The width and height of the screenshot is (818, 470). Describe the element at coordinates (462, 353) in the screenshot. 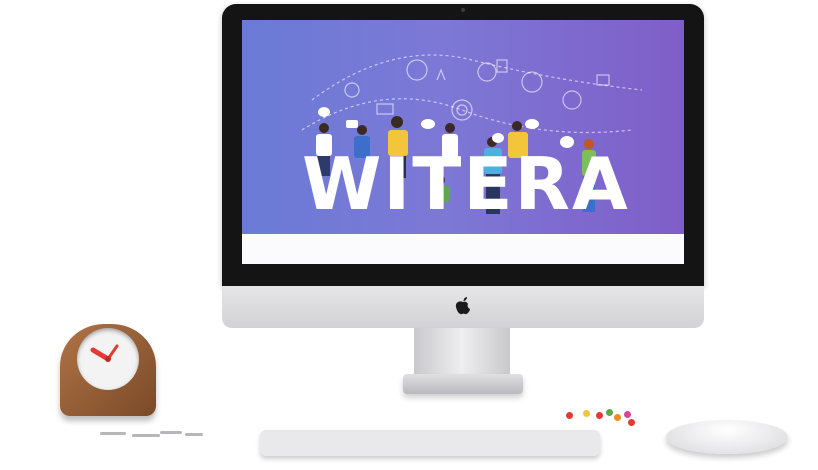

I see `imac-stand` at that location.